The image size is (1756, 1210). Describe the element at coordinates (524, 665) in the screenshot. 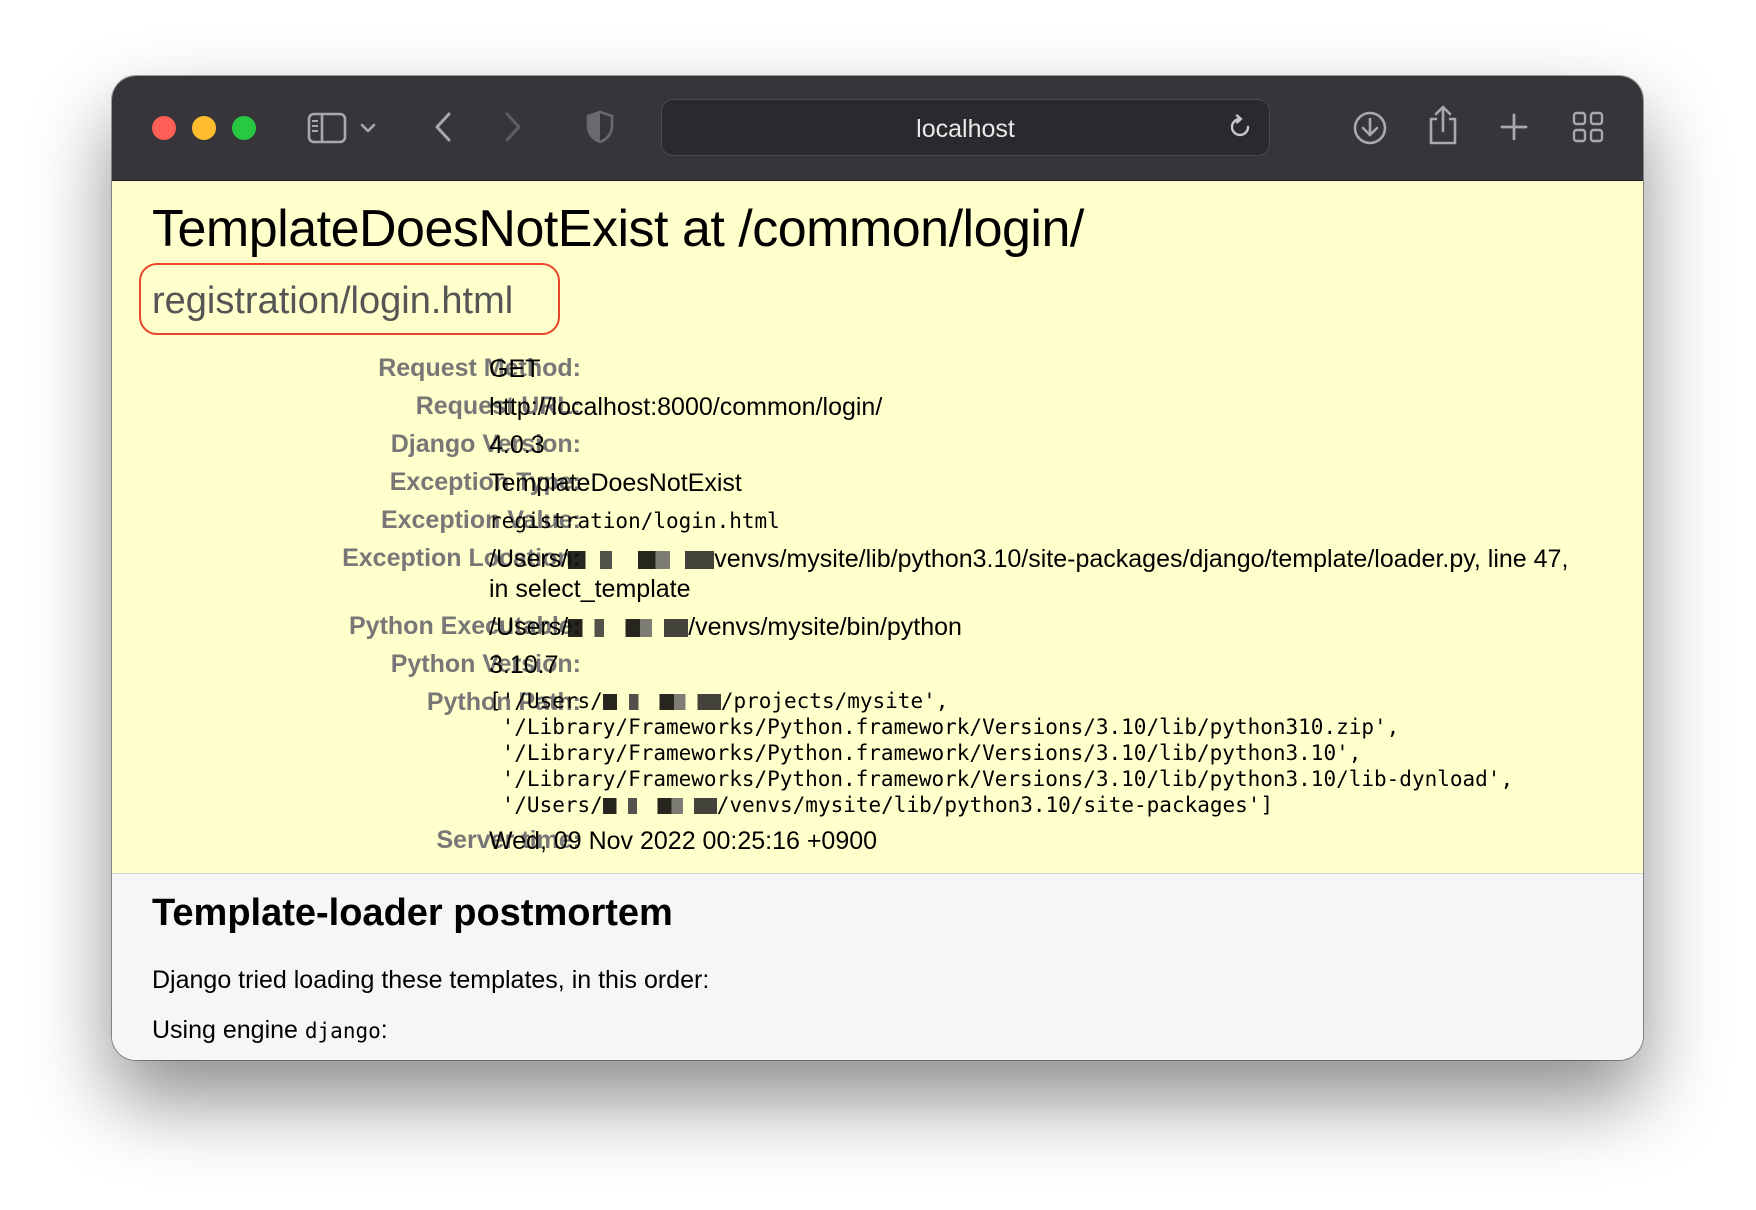

I see `meta-value: 3.10.7` at that location.